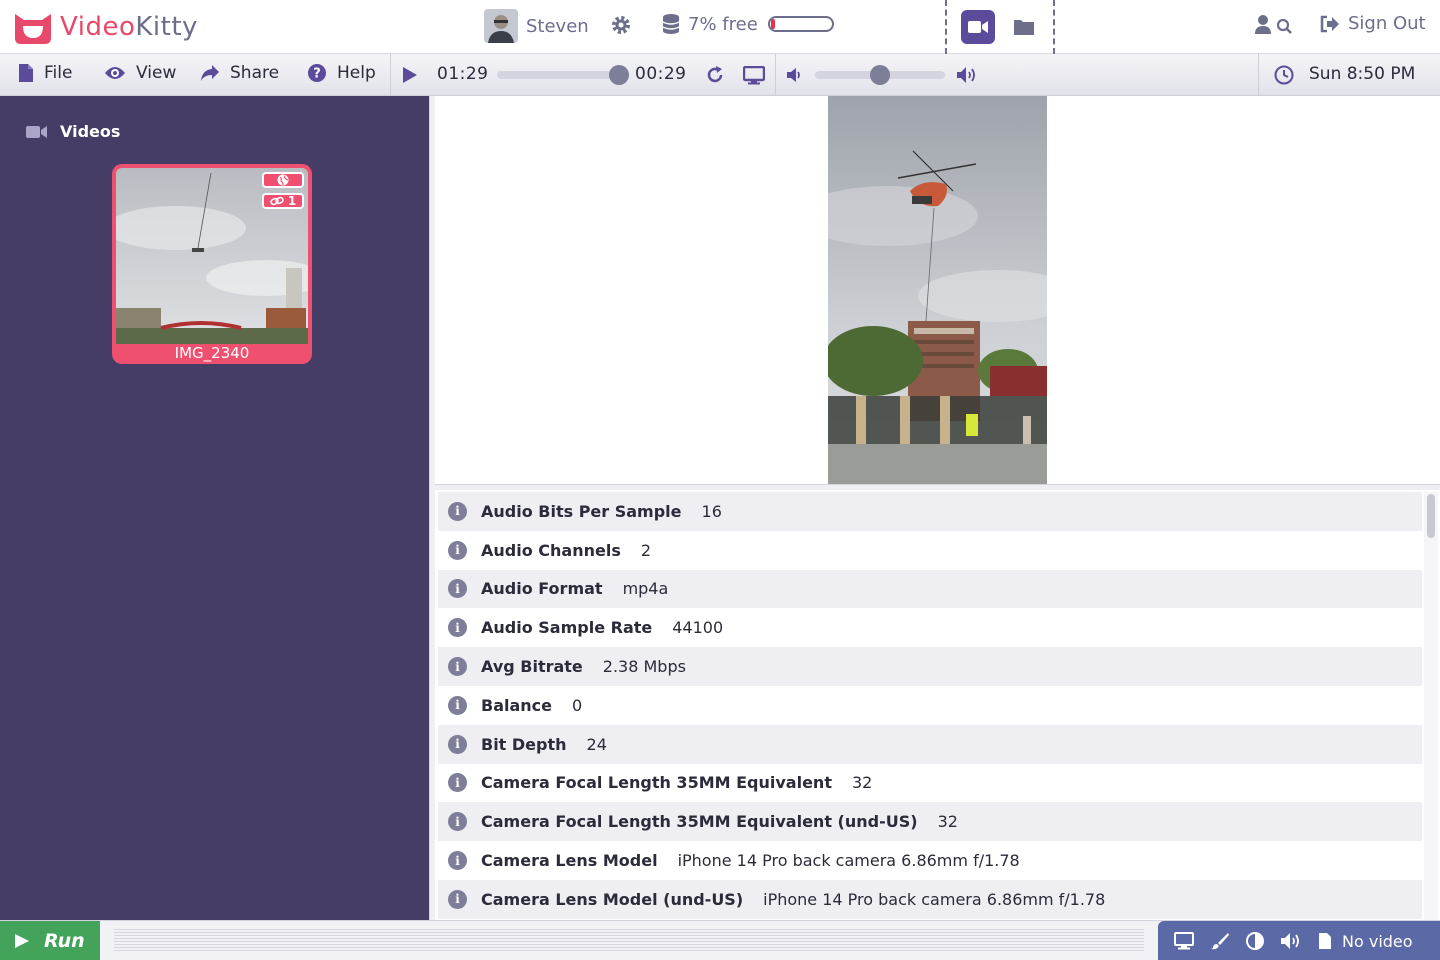  I want to click on clock-label: Sun 8:50 PM, so click(1362, 74).